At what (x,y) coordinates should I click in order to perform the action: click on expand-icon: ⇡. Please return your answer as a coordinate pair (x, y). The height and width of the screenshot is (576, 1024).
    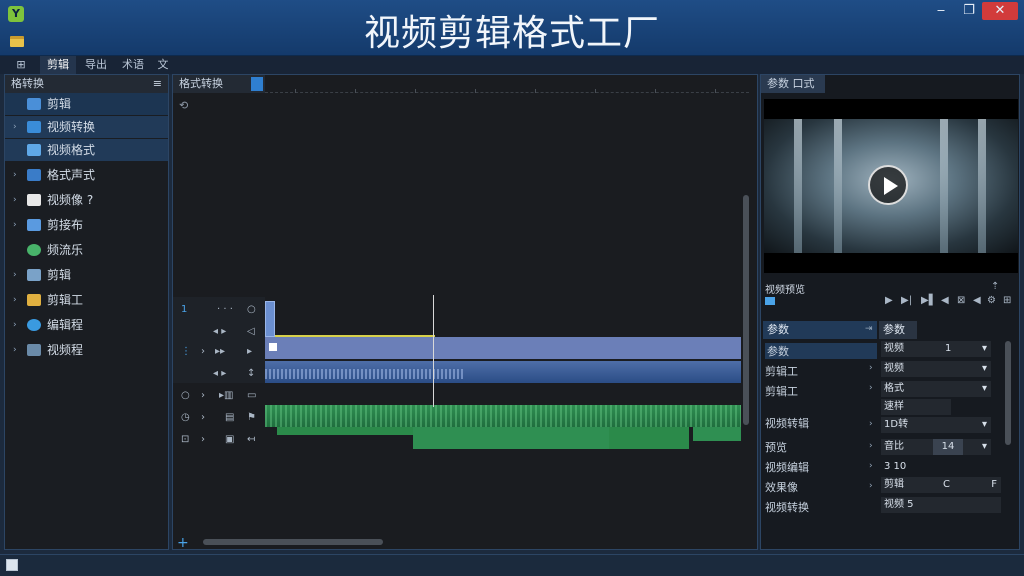
    Looking at the image, I should click on (995, 286).